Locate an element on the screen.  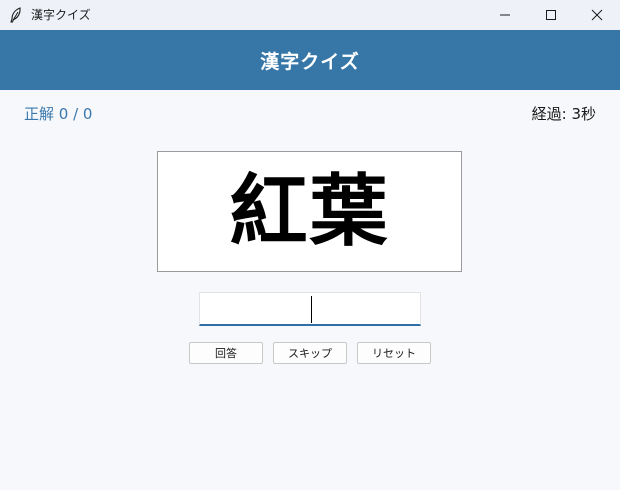
page-title: 漢字クイズ is located at coordinates (310, 61).